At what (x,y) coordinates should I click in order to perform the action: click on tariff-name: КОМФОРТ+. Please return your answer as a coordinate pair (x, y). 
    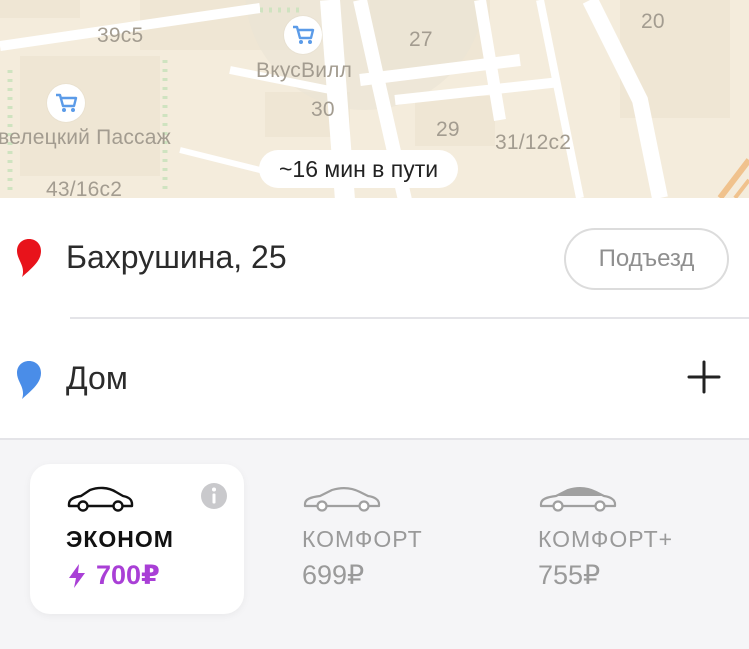
    Looking at the image, I should click on (606, 539).